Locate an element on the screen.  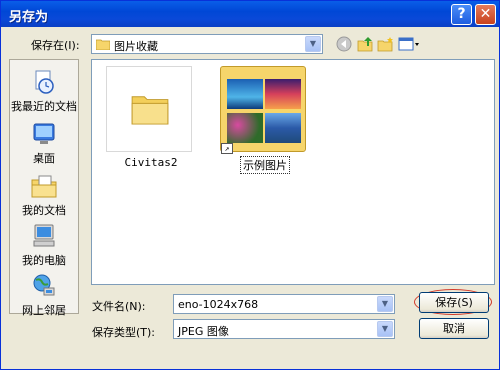
recent-documents-icon is located at coordinates (44, 82).